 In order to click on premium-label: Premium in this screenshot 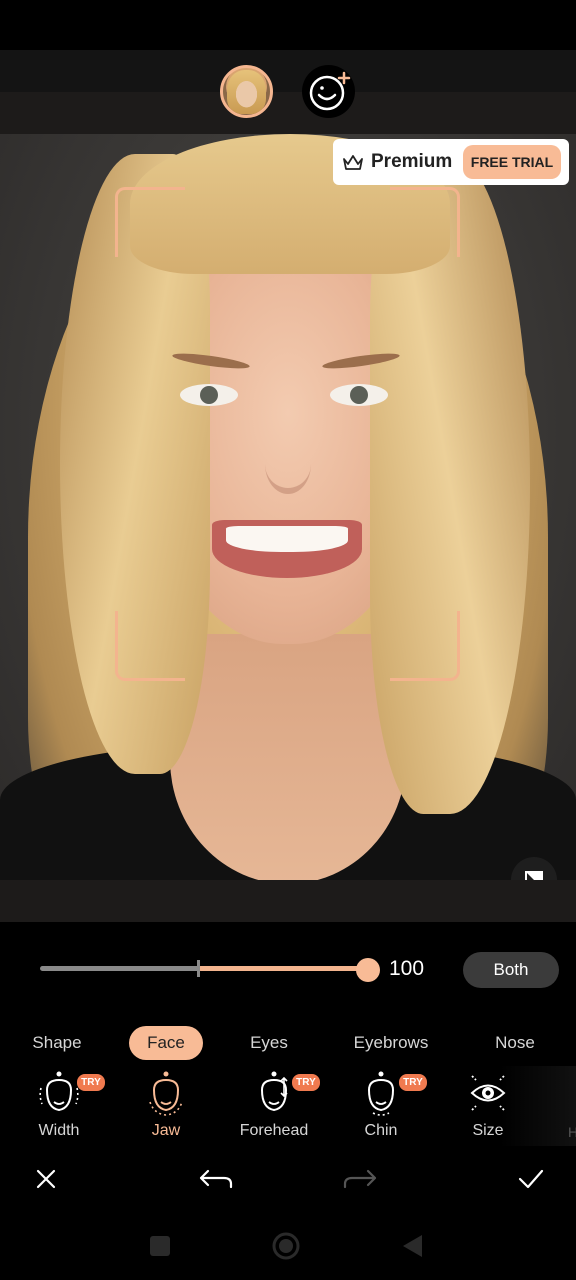, I will do `click(412, 161)`.